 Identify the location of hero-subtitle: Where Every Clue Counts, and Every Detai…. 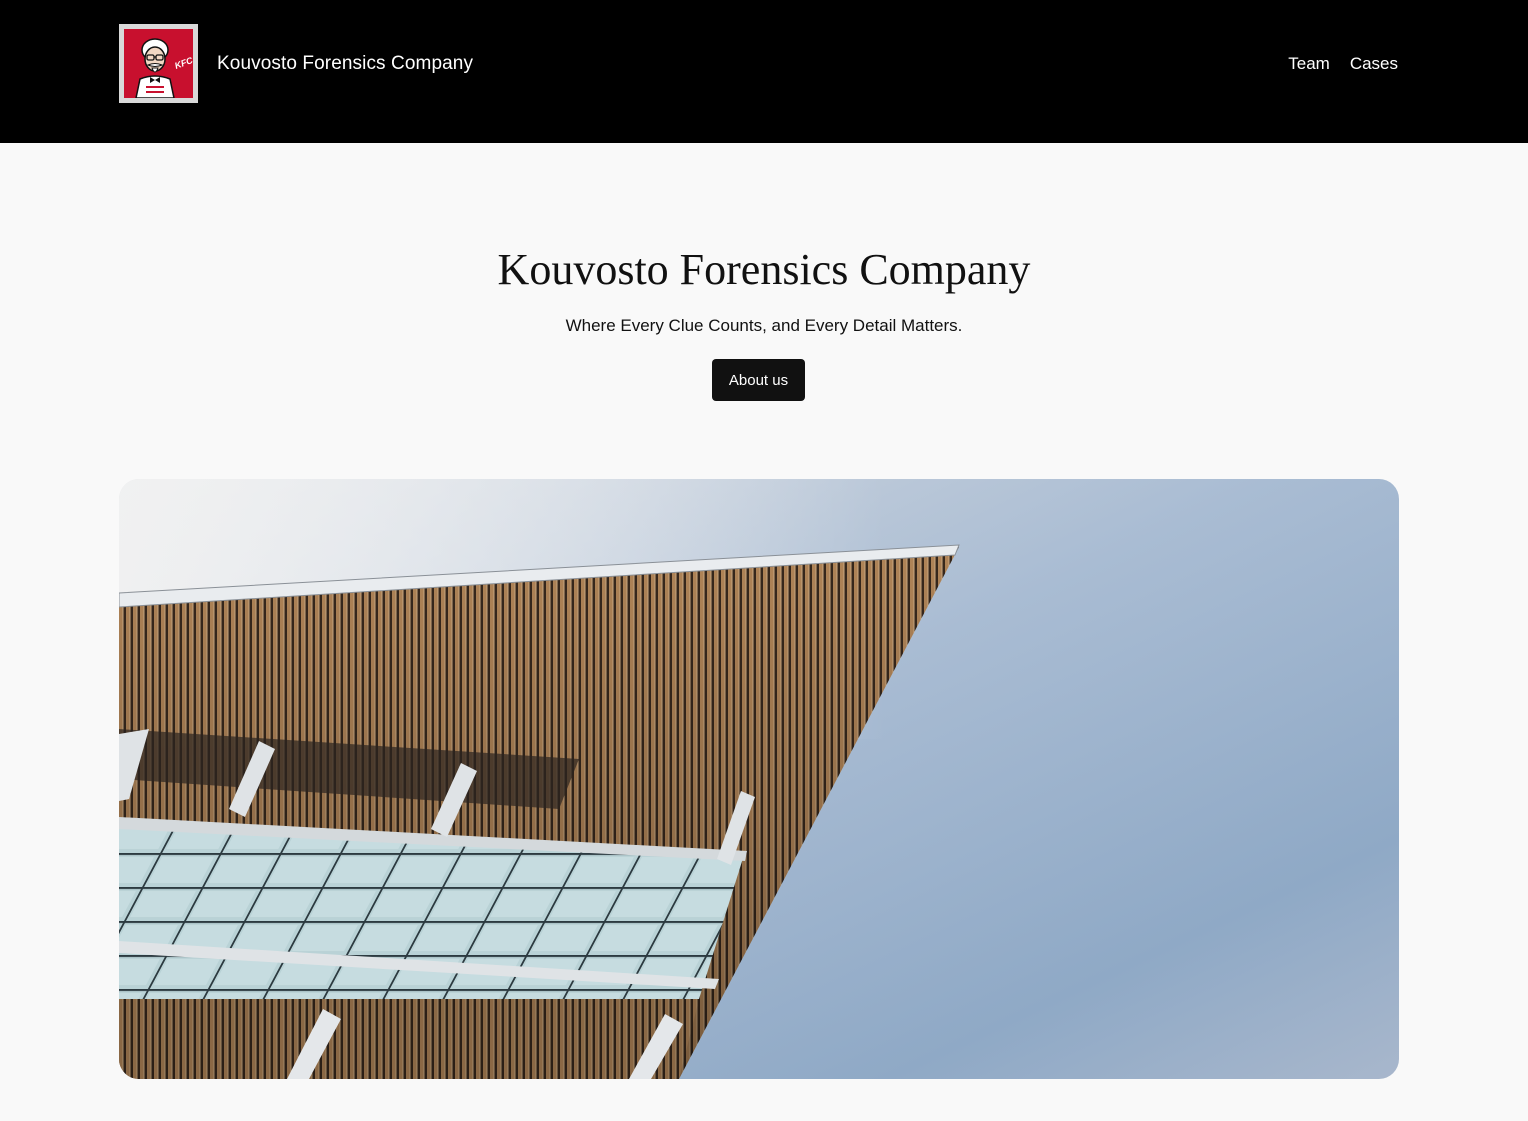
(764, 325).